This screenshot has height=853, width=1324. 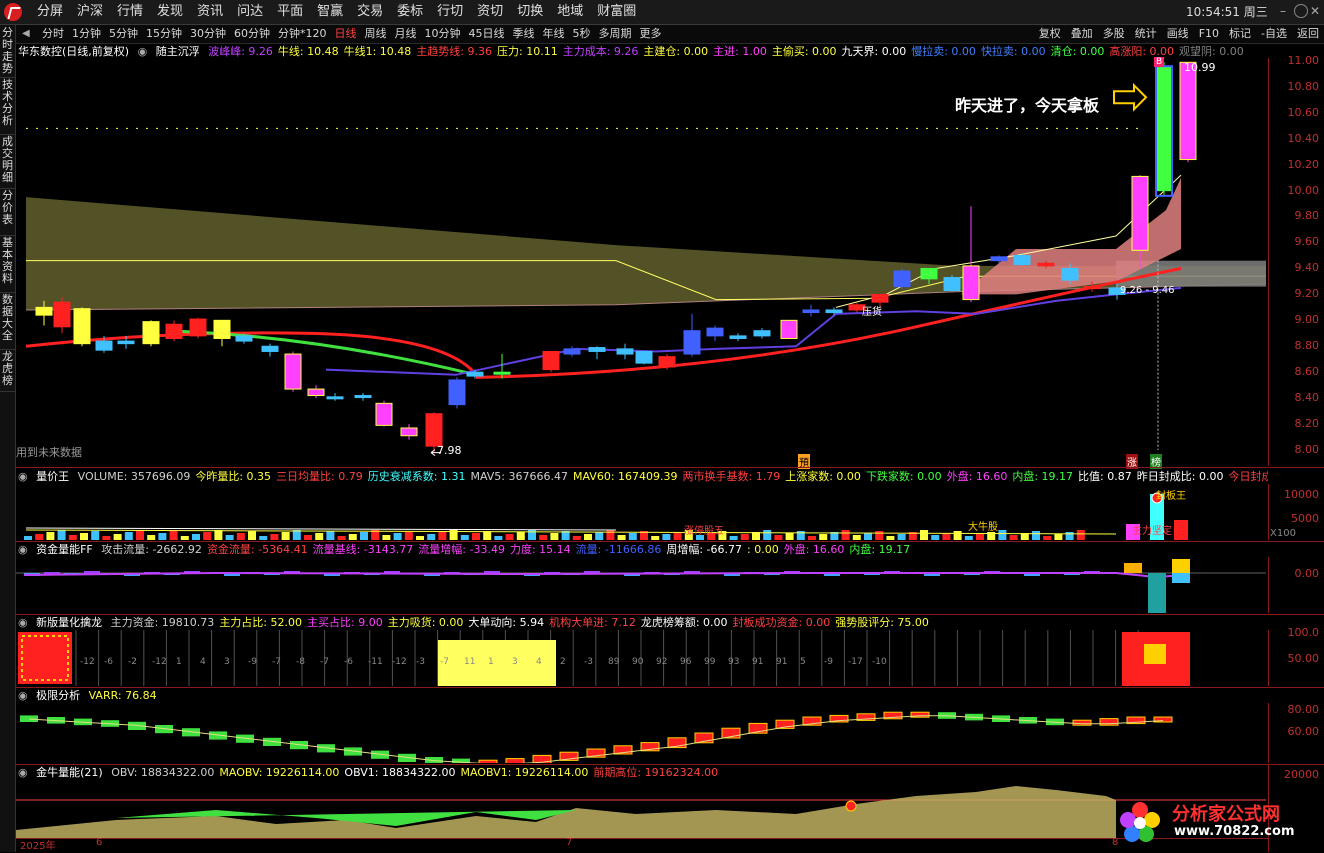 What do you see at coordinates (582, 34) in the screenshot?
I see `period-tab: 5秒` at bounding box center [582, 34].